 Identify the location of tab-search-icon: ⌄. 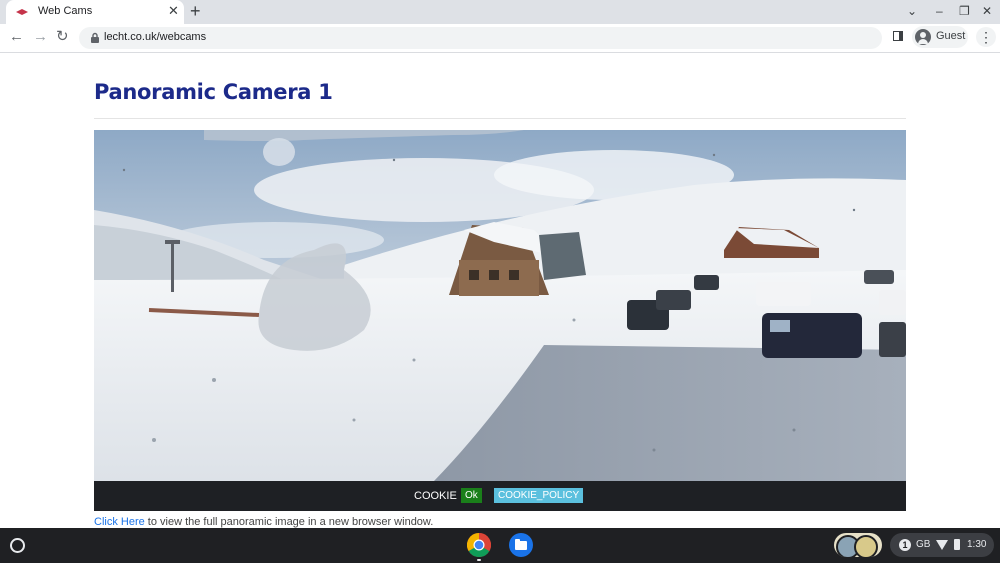
(912, 11).